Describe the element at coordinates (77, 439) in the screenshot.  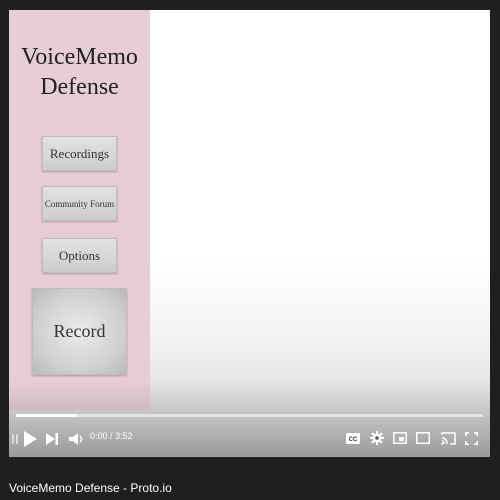
I see `volume-icon` at that location.